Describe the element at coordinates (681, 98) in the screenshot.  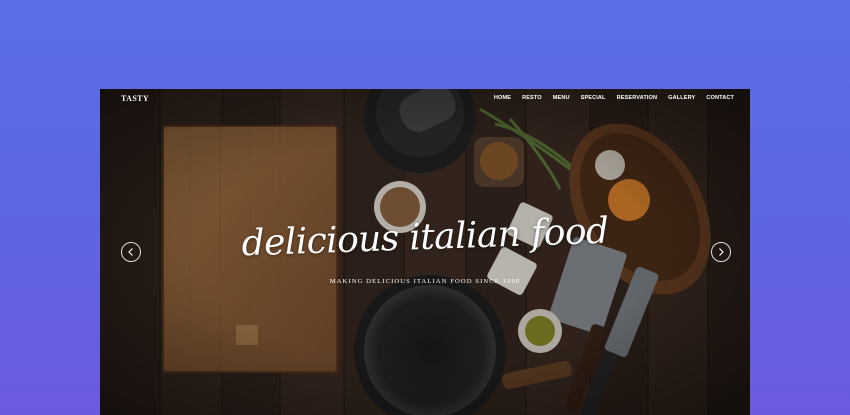
I see `nav-item-gallery: GALLERY` at that location.